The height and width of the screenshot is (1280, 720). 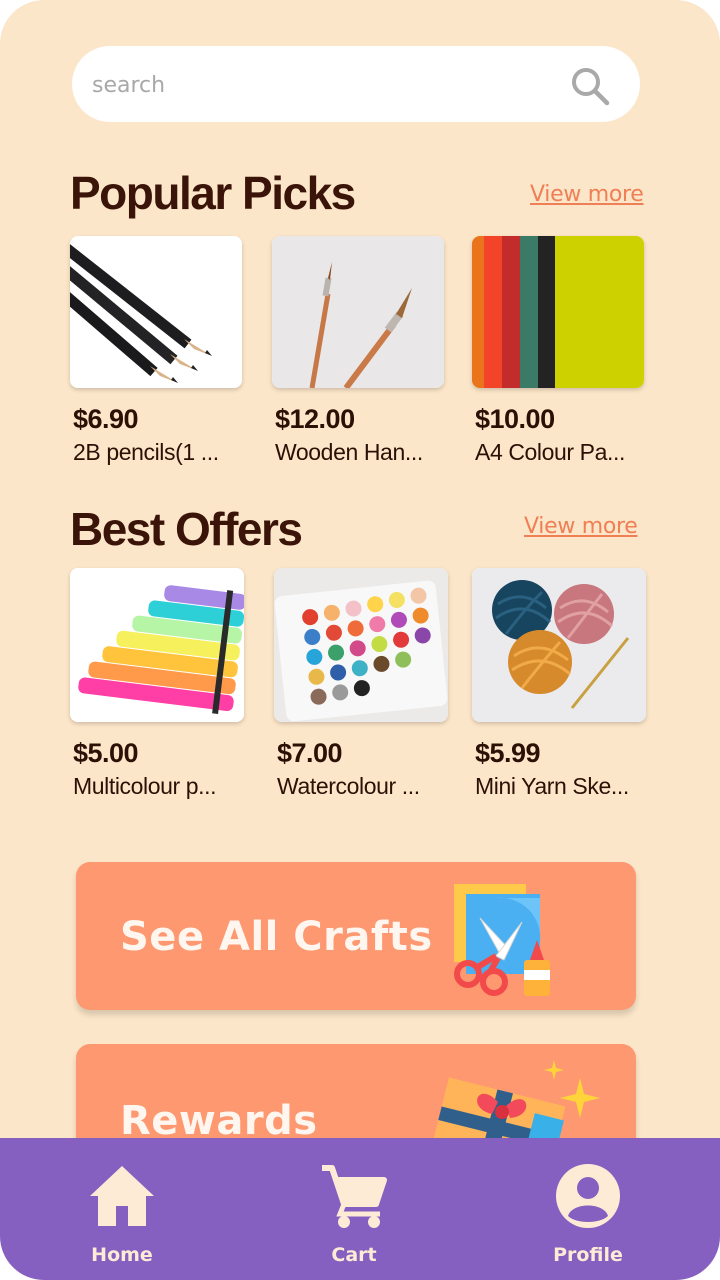 I want to click on product-image-brushes, so click(x=358, y=312).